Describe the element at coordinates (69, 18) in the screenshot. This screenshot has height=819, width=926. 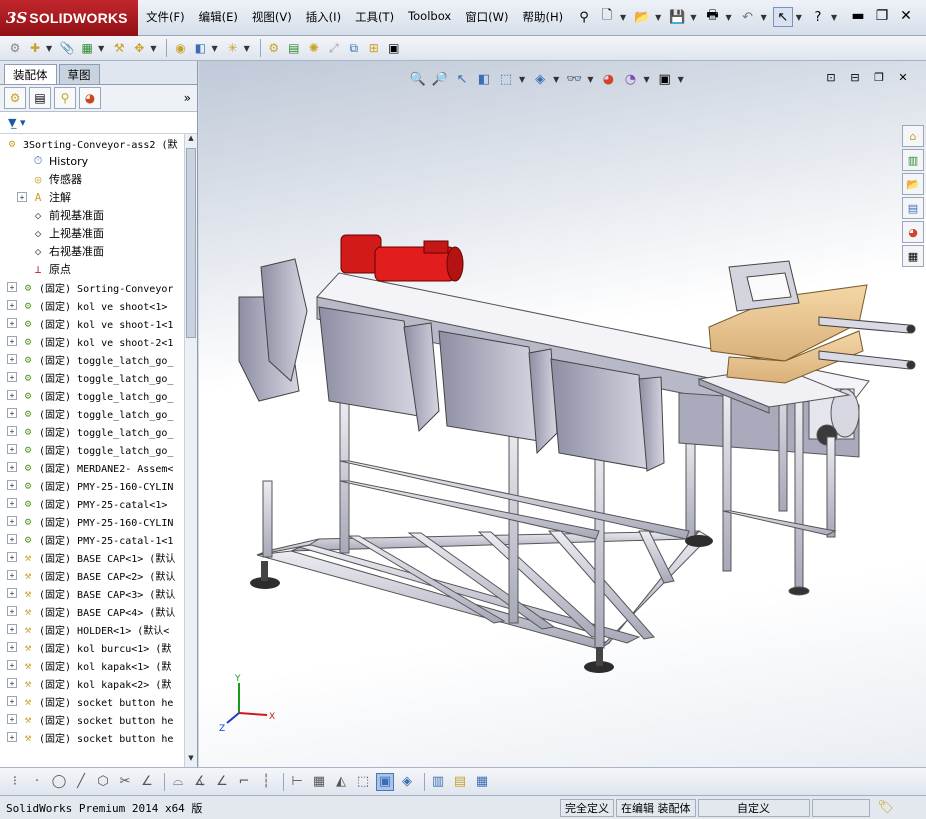
I see `solidworks-logo: 3S SOLIDWORKS` at that location.